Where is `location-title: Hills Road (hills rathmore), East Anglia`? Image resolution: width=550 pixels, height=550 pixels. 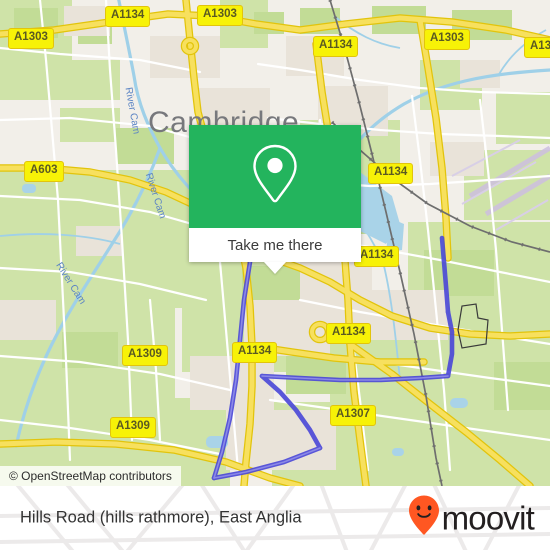 location-title: Hills Road (hills rathmore), East Anglia is located at coordinates (161, 517).